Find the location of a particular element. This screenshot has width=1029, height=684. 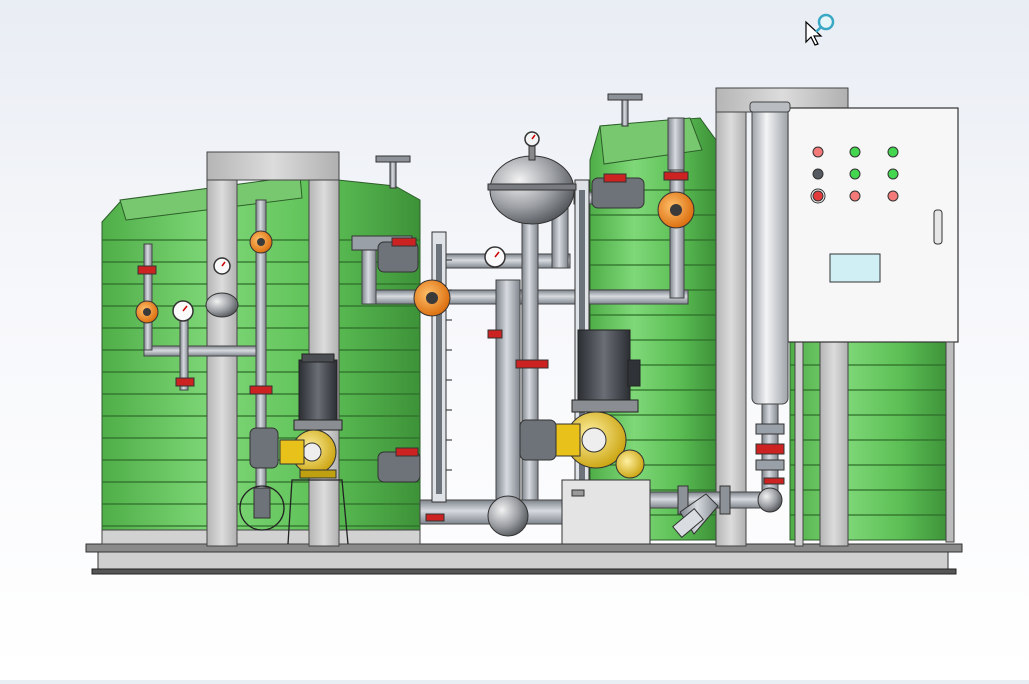

panel-display-screen is located at coordinates (855, 268).